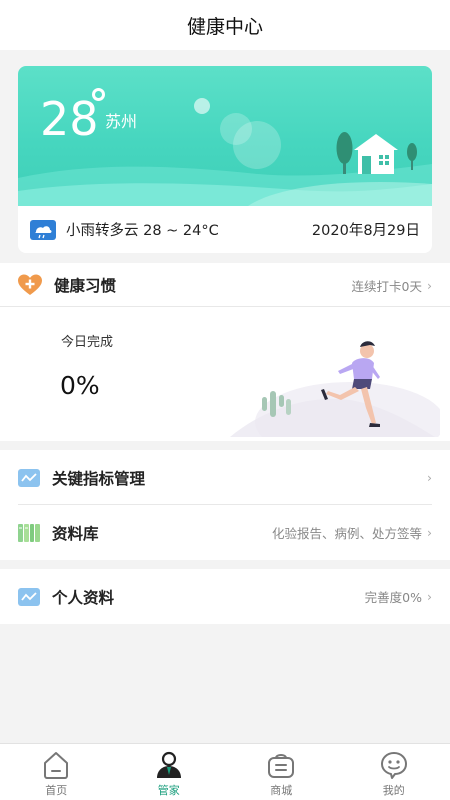  What do you see at coordinates (225, 532) in the screenshot?
I see `library-row: 资料库 化验报告、病例、处方签等 ›` at bounding box center [225, 532].